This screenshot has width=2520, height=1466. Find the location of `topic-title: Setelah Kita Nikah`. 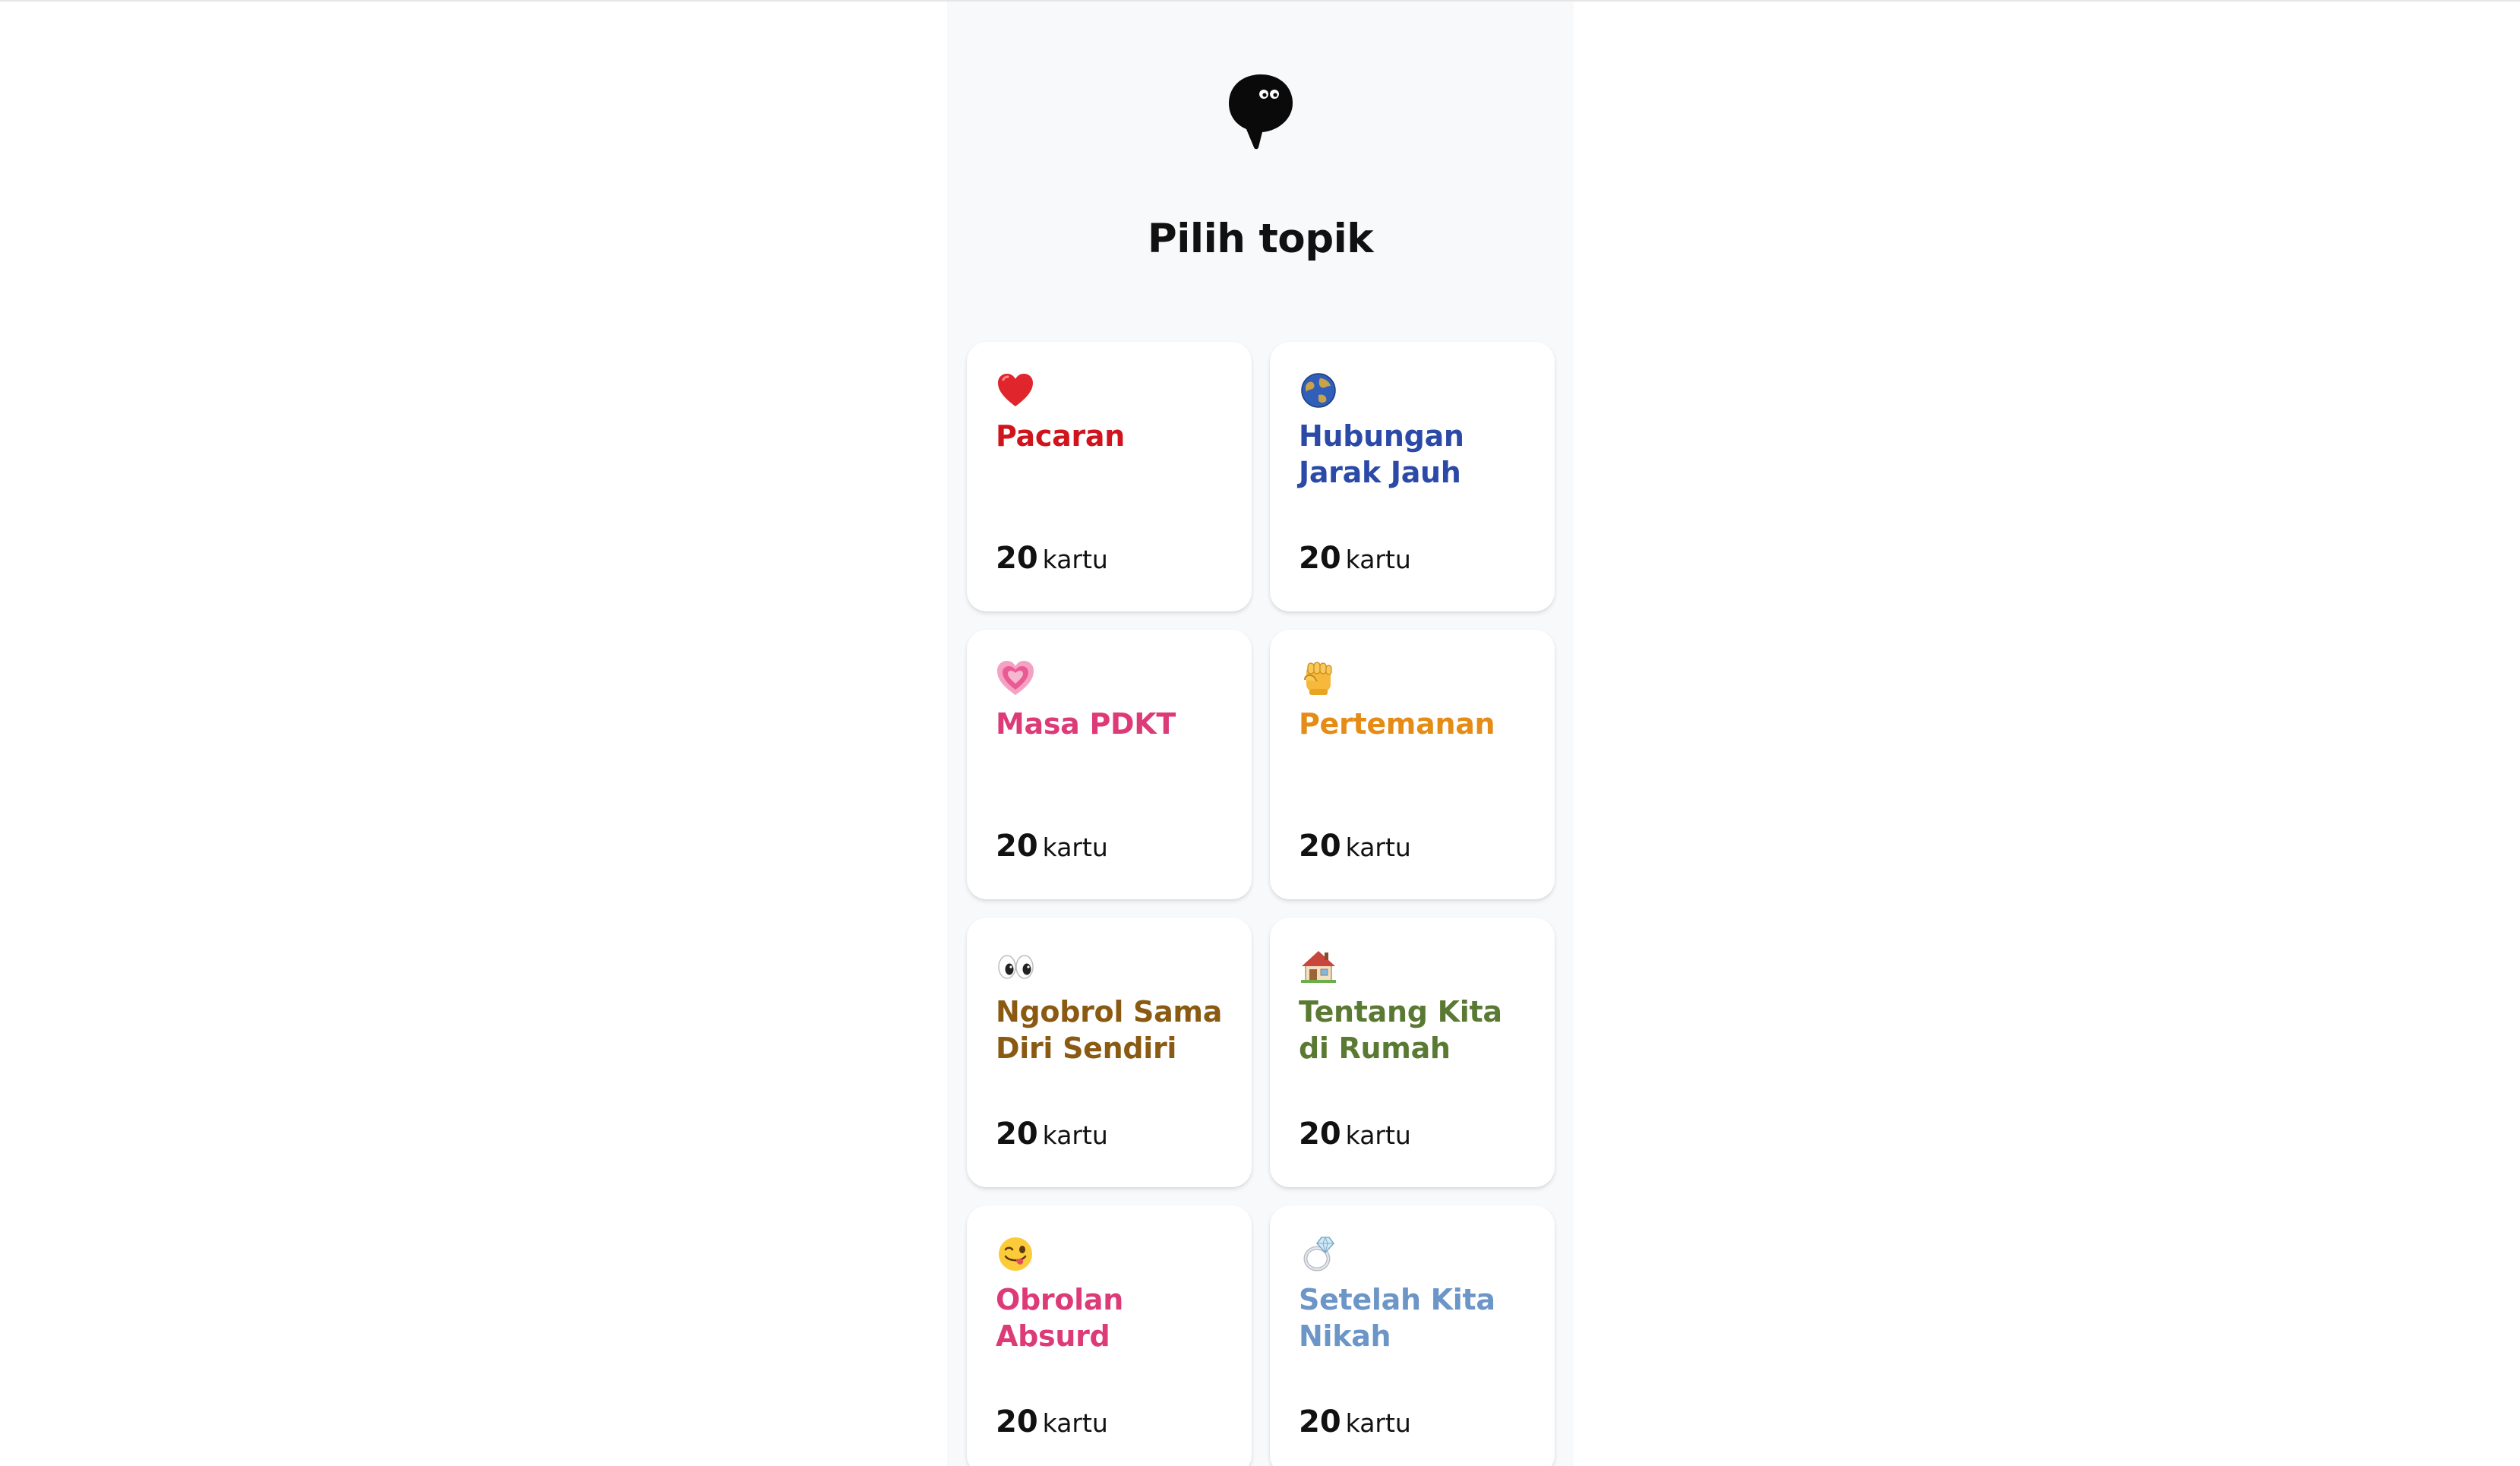

topic-title: Setelah Kita Nikah is located at coordinates (1397, 1318).